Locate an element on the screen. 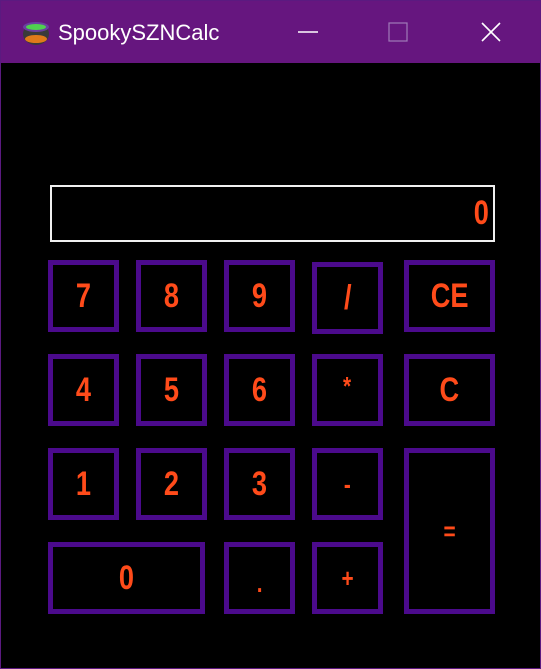 This screenshot has height=669, width=541. key-label: 0 is located at coordinates (126, 577).